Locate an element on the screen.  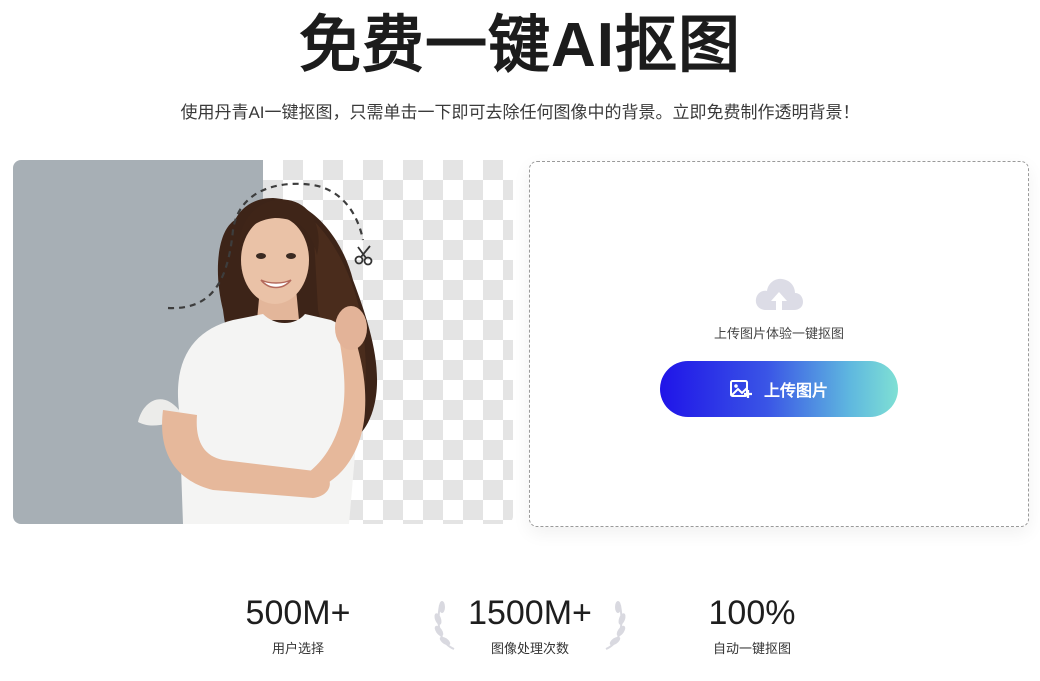
demo-portrait-image is located at coordinates (258, 353).